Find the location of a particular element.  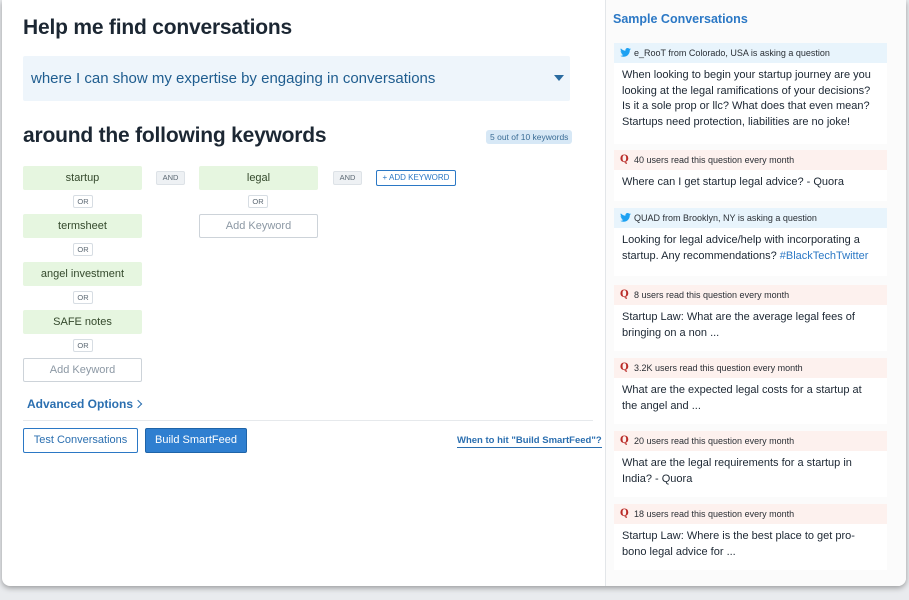

keywords-heading: around the following keywords is located at coordinates (175, 135).